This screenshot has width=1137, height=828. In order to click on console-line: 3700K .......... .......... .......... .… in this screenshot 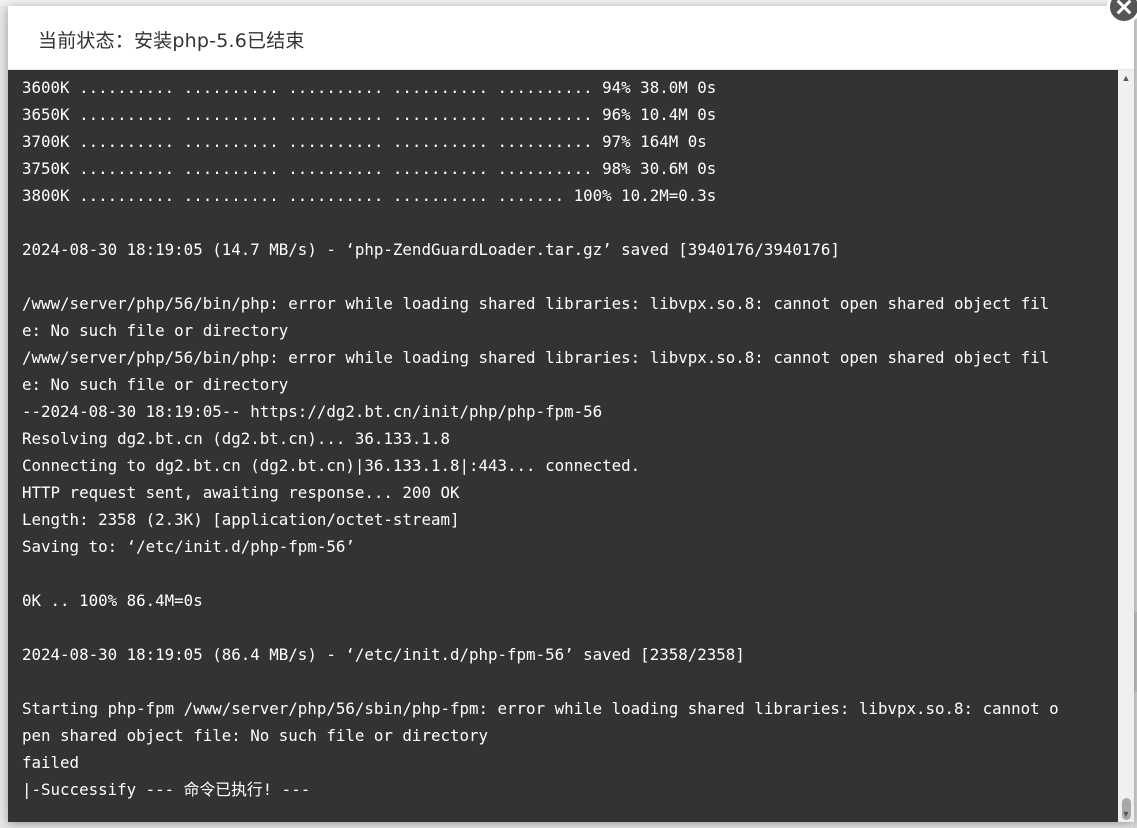, I will do `click(364, 141)`.